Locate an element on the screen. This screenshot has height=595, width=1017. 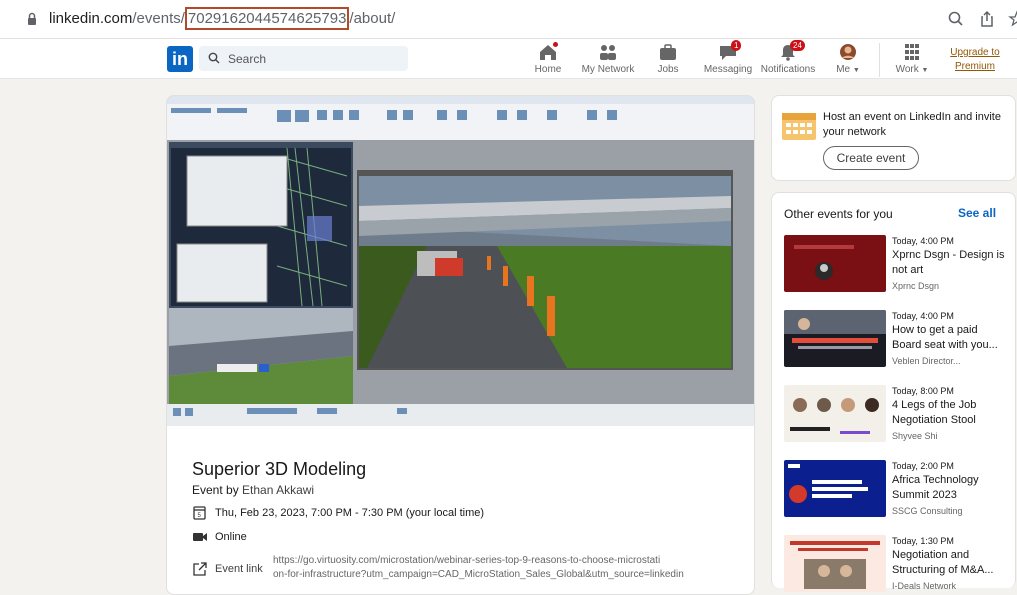
nav-notifications: 24 Notifications is located at coordinates (788, 57).